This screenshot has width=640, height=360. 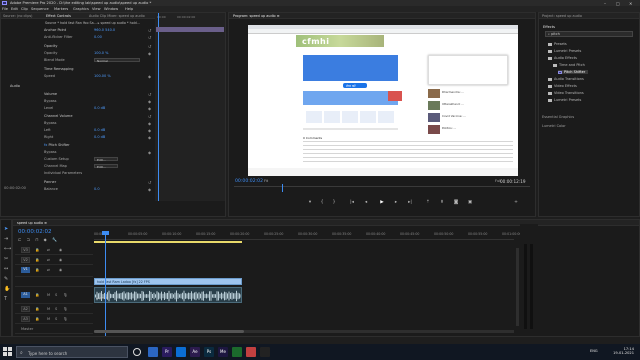 I want to click on ec-row-volume: Volume ↺, so click(x=99, y=95).